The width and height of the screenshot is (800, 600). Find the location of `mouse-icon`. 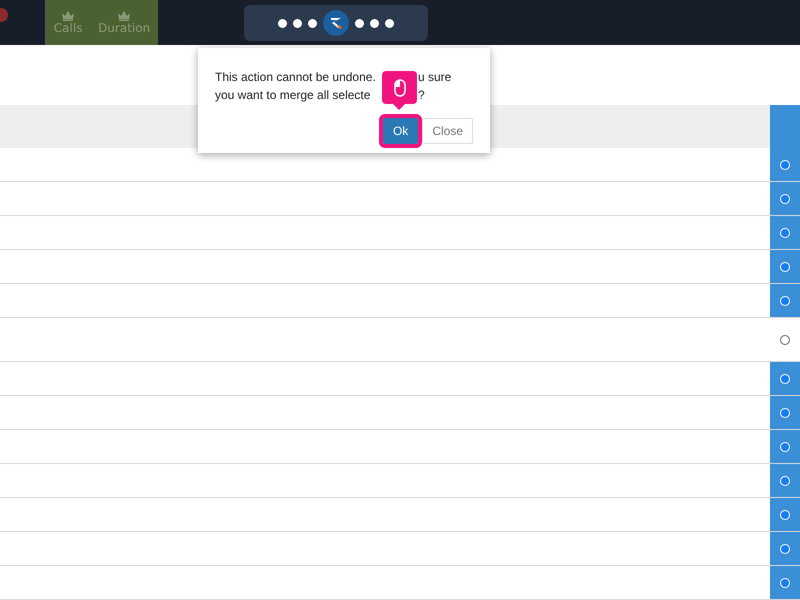

mouse-icon is located at coordinates (400, 87).